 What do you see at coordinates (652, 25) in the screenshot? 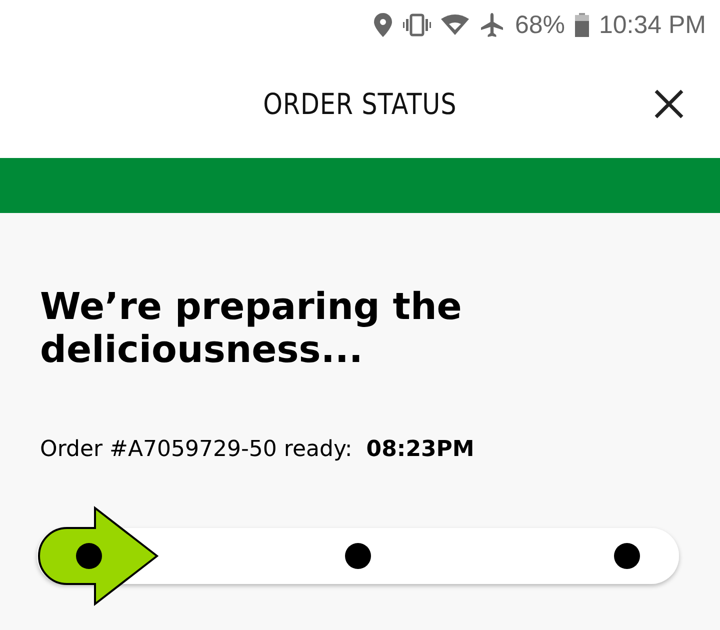
I see `clock-time: 10:34 PM` at bounding box center [652, 25].